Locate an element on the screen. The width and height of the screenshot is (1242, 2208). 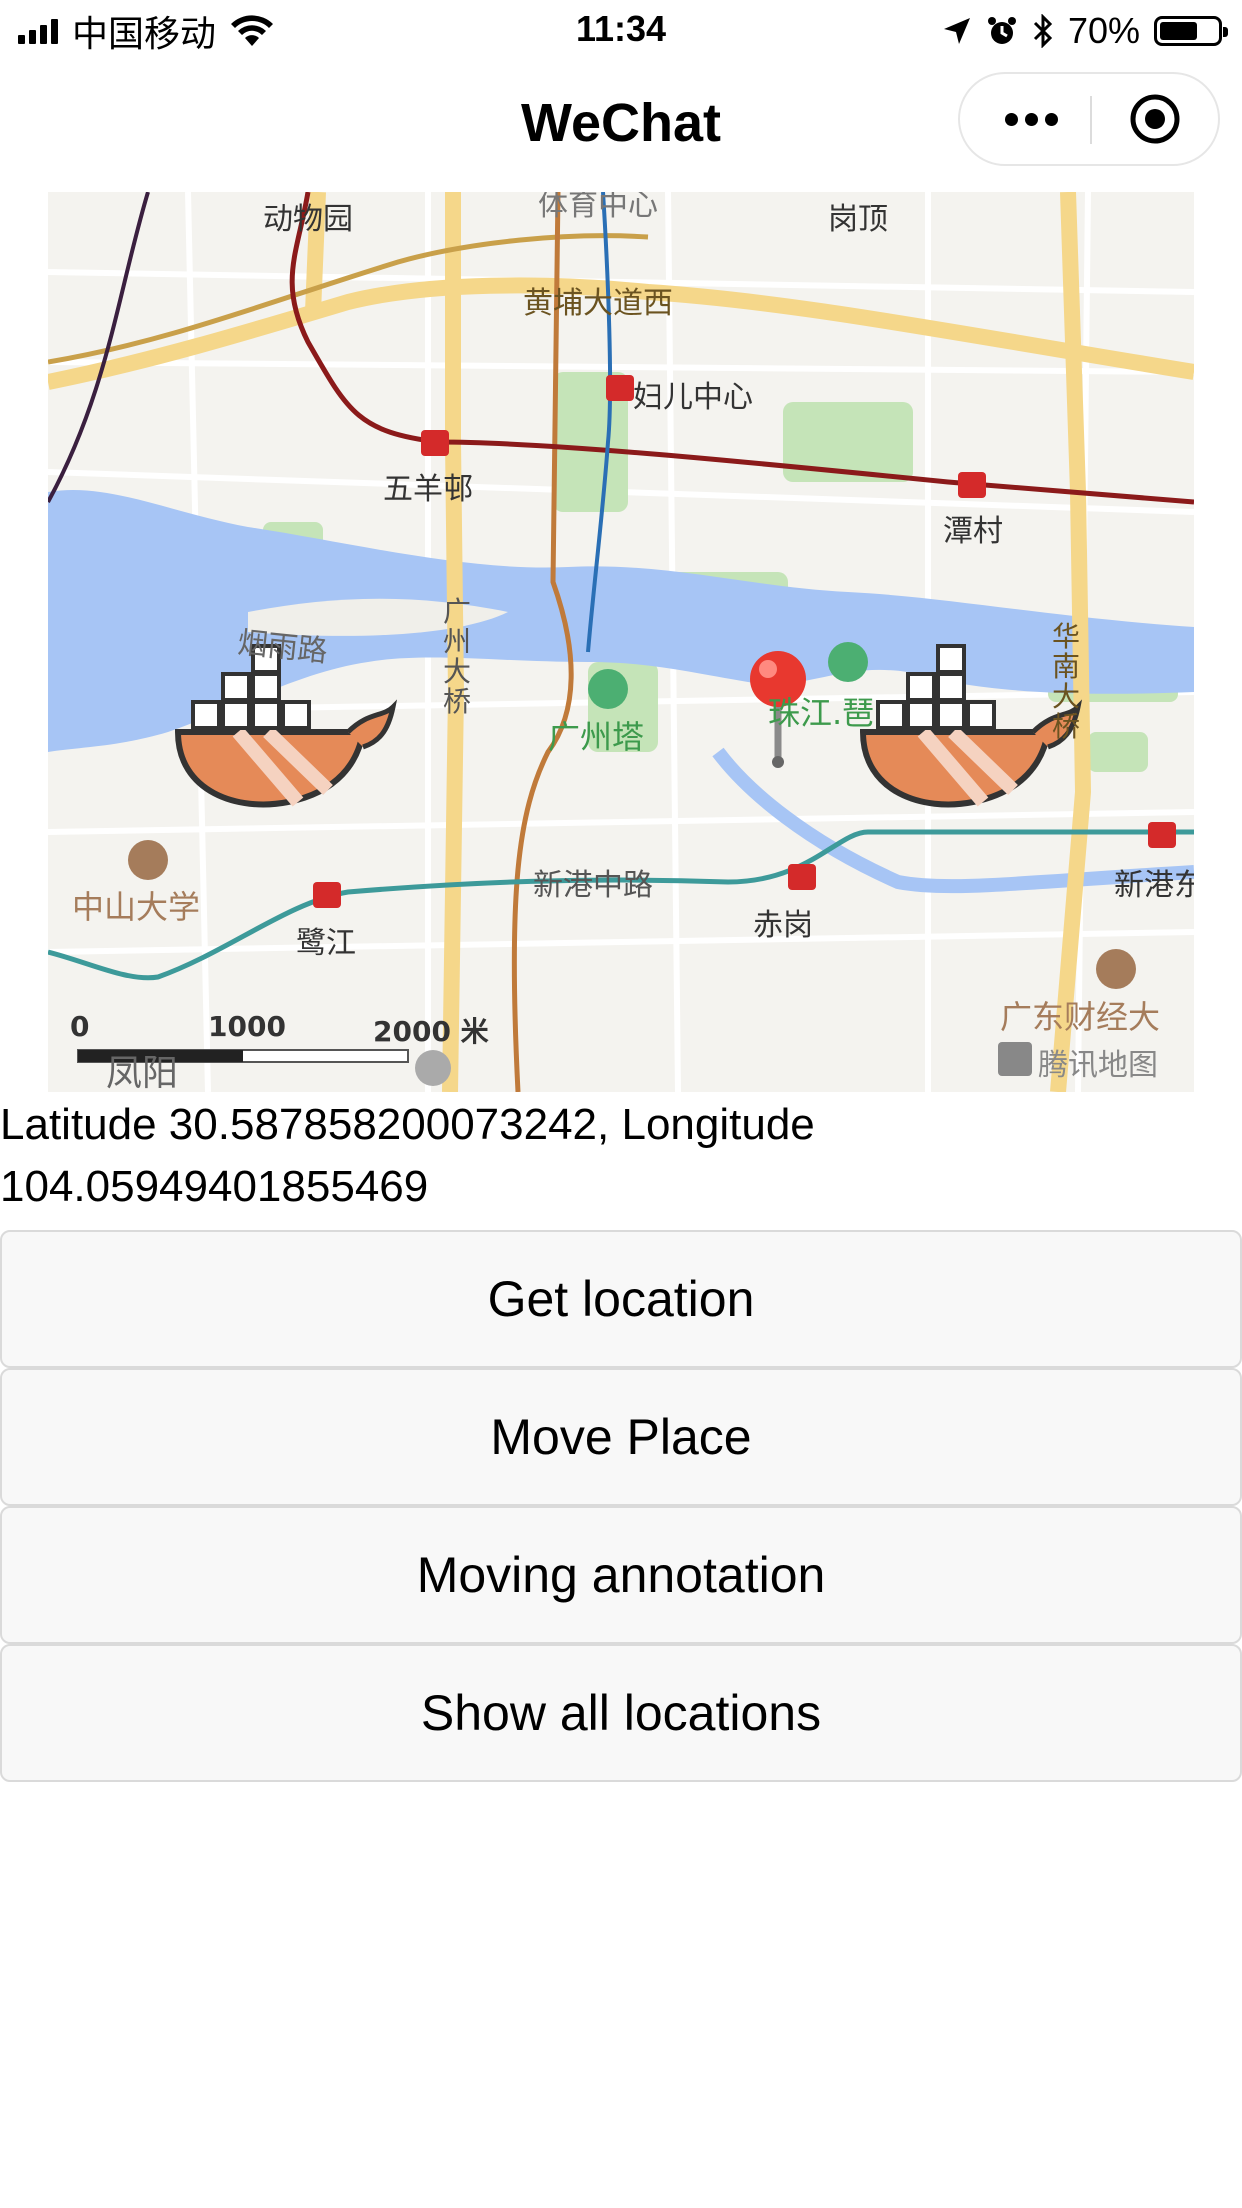
target-circle-icon is located at coordinates (1155, 119).